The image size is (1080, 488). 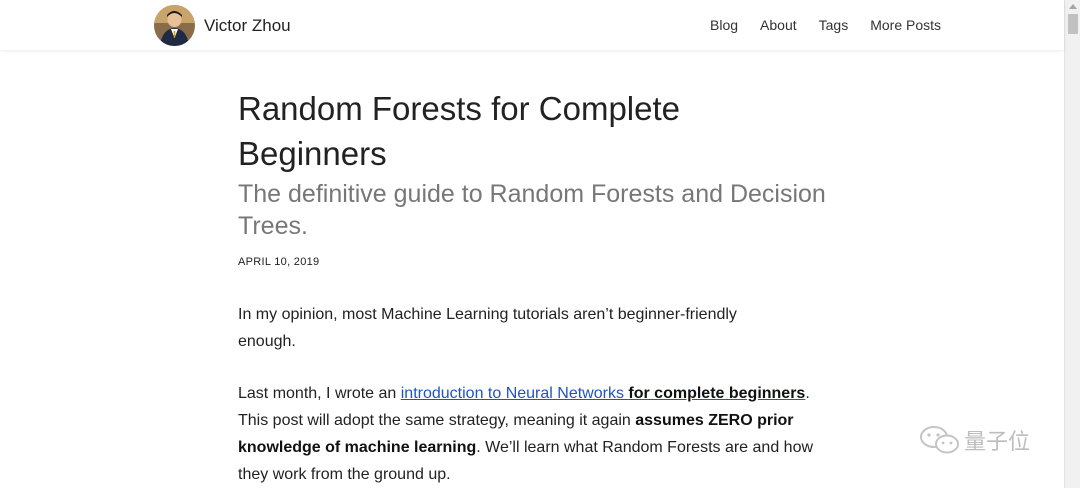 I want to click on watermark: 量子位, so click(x=974, y=440).